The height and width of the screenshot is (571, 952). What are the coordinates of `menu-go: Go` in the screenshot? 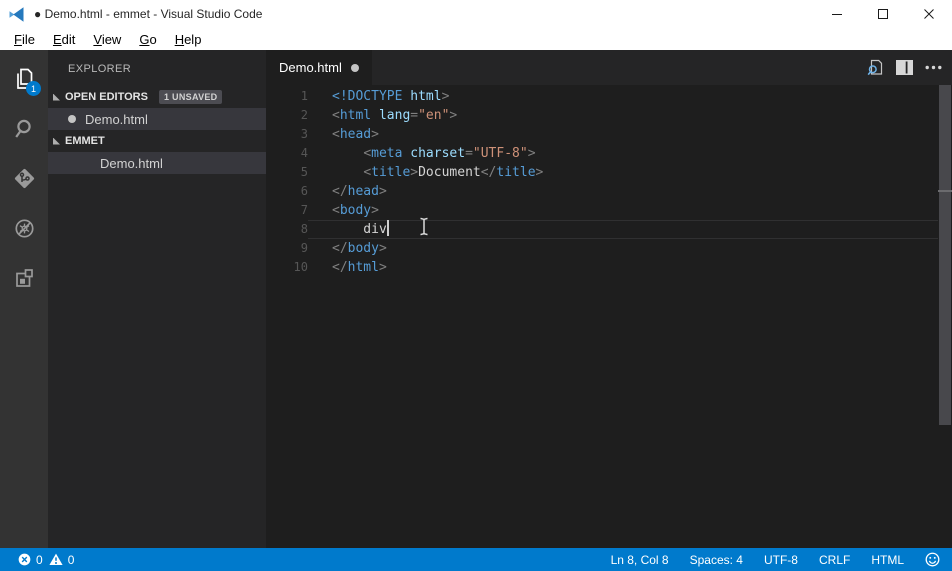 It's located at (147, 39).